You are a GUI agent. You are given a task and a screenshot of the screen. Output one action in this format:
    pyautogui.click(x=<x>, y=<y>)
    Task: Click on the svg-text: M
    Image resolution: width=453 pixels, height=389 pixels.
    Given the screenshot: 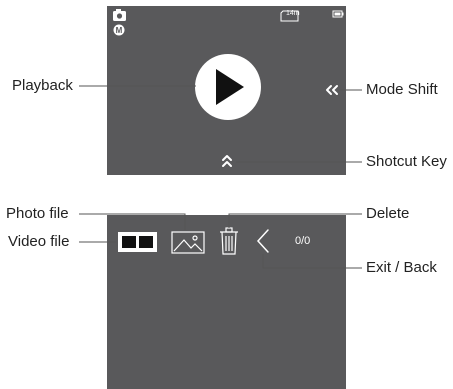 What is the action you would take?
    pyautogui.click(x=119, y=30)
    